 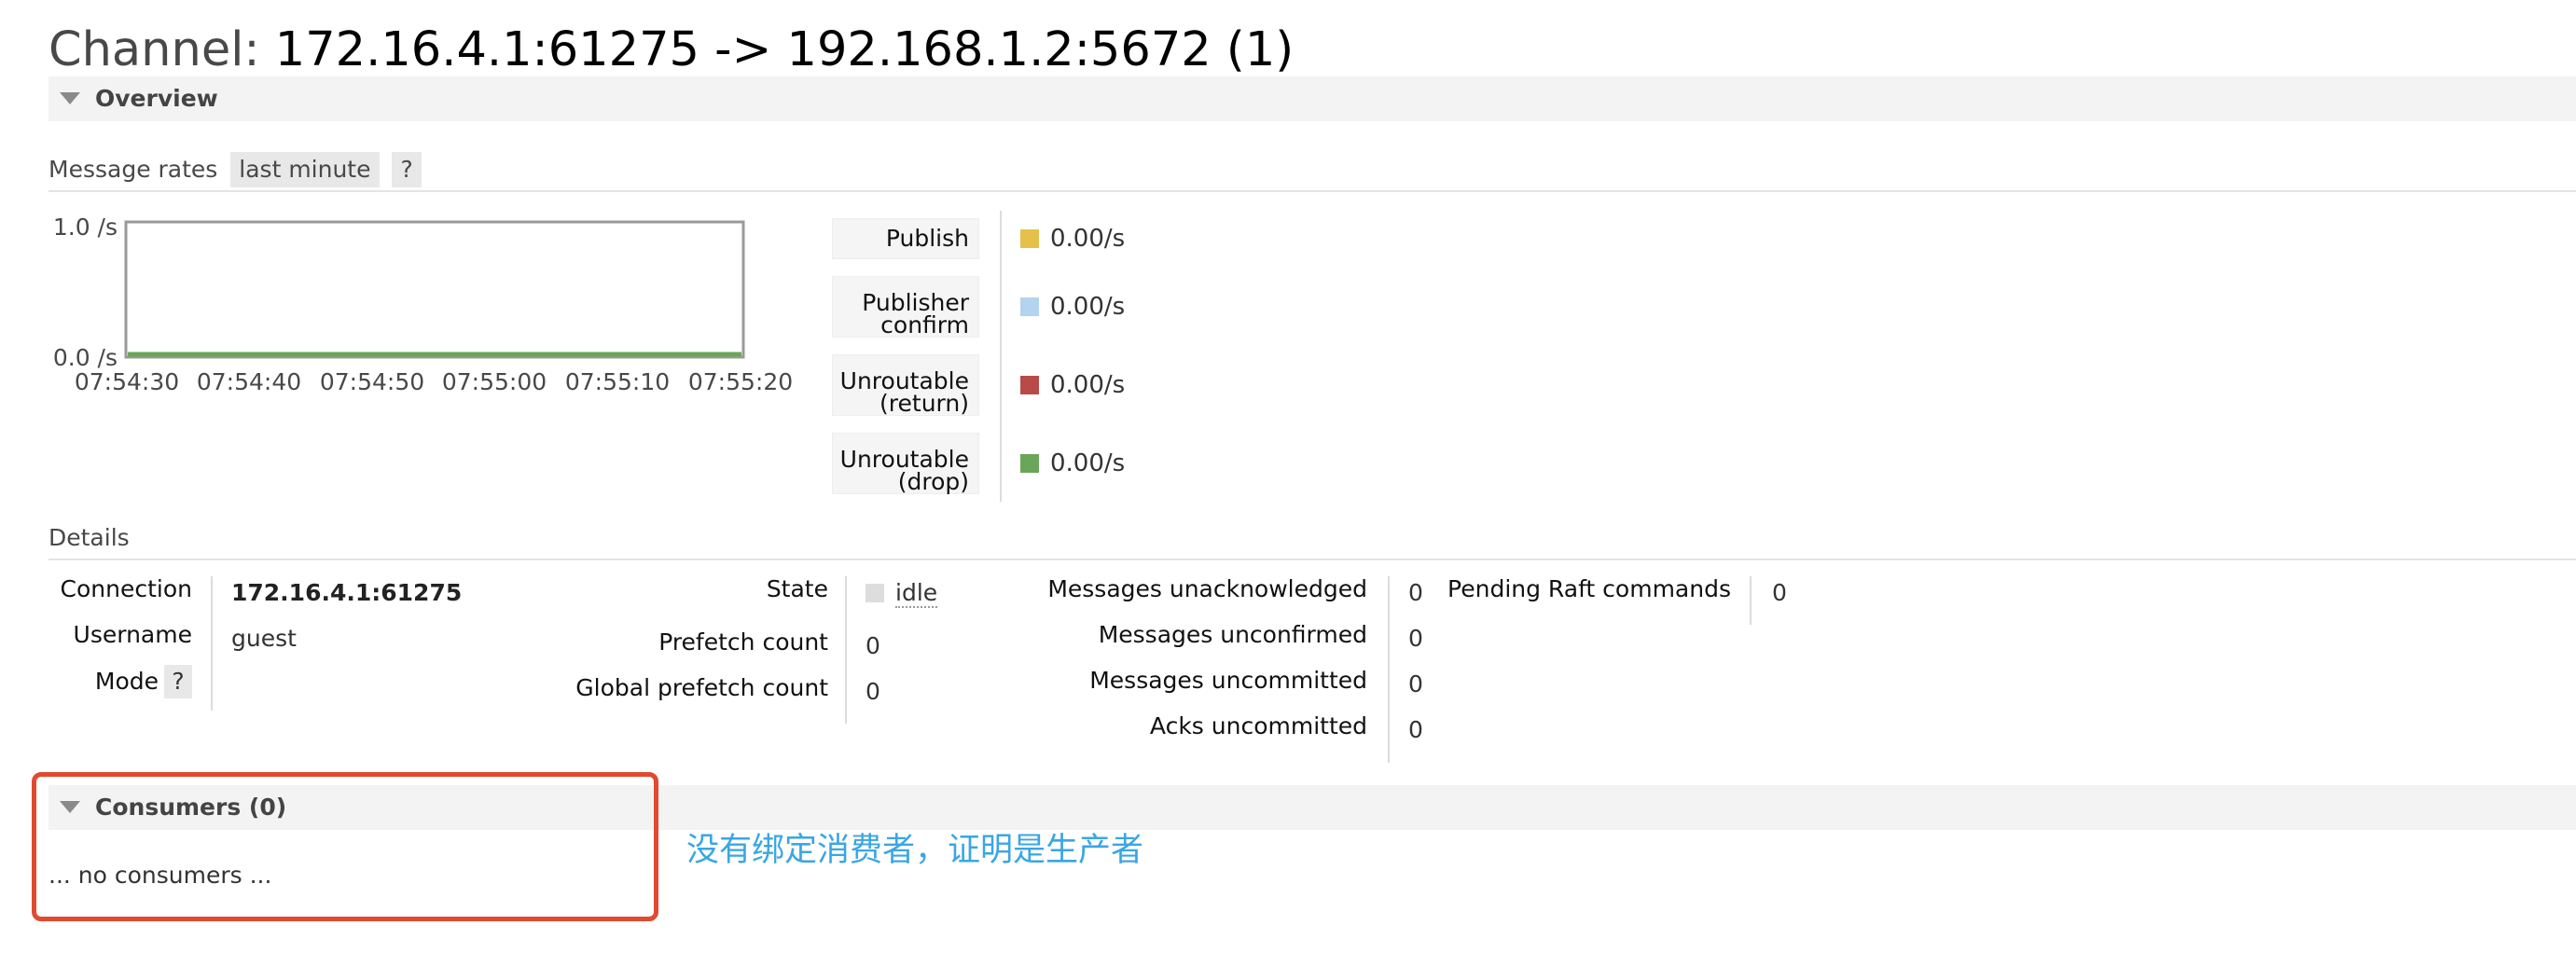 What do you see at coordinates (1029, 463) in the screenshot?
I see `unroutable-drop-color-swatch` at bounding box center [1029, 463].